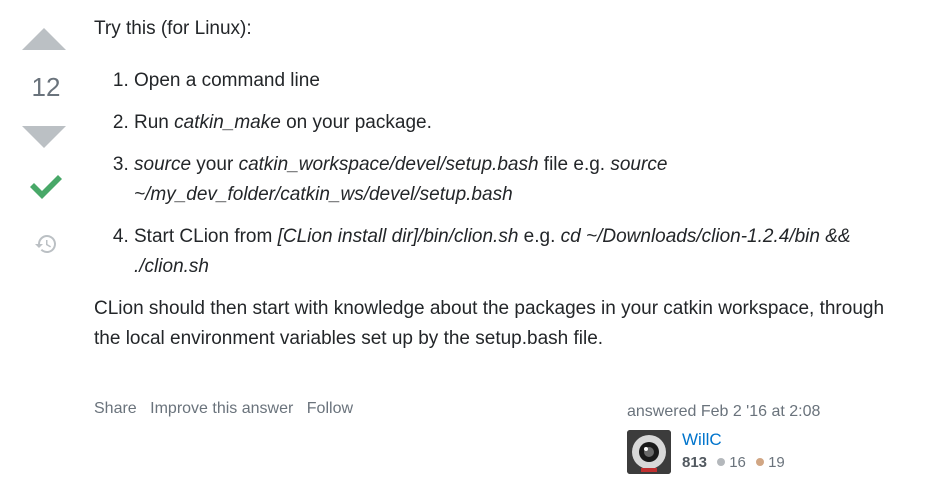  What do you see at coordinates (227, 80) in the screenshot?
I see `step-text: Open a command line` at bounding box center [227, 80].